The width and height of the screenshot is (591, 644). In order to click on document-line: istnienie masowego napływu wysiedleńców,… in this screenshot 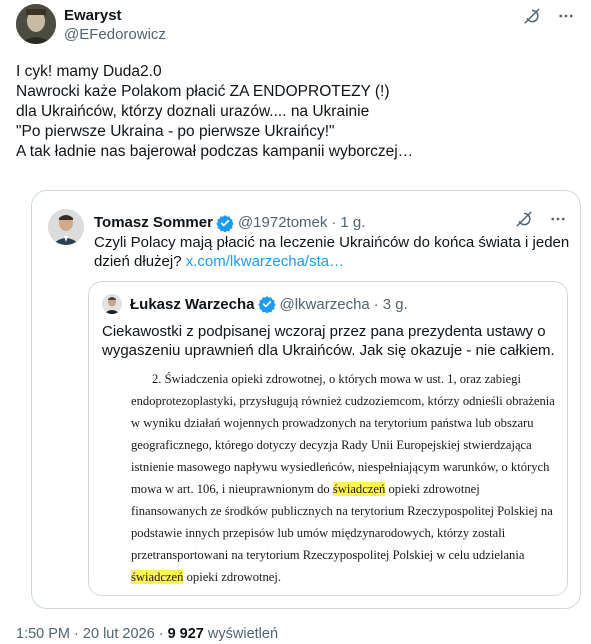, I will do `click(340, 467)`.